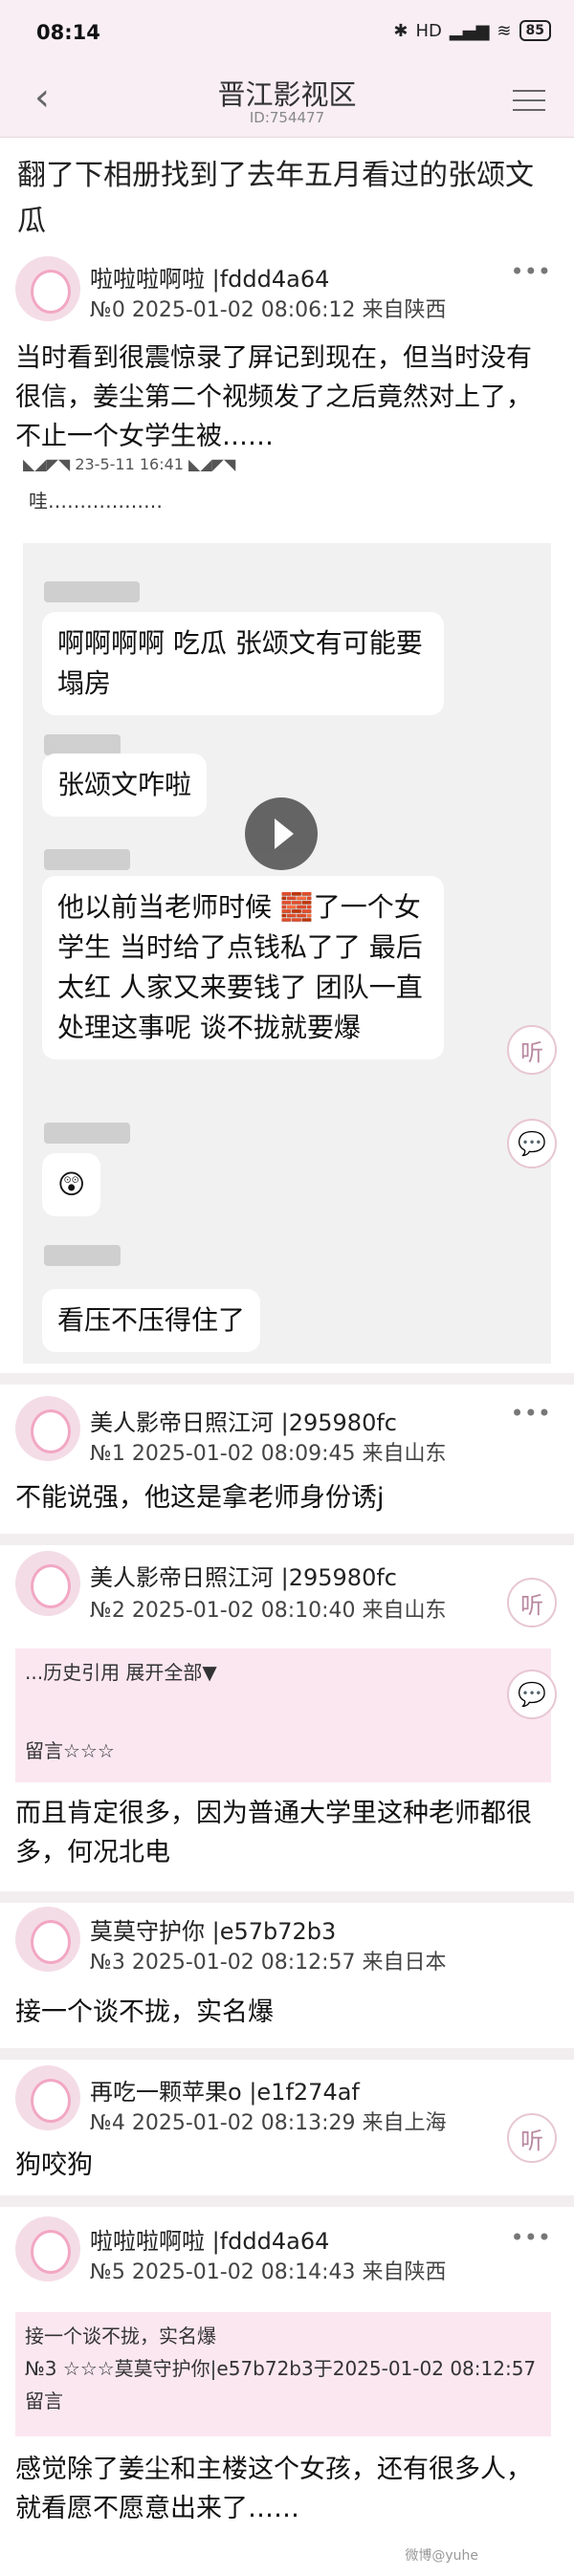  I want to click on post-meta: №0 2025-01-02 08:06:12 来自陕西, so click(269, 310).